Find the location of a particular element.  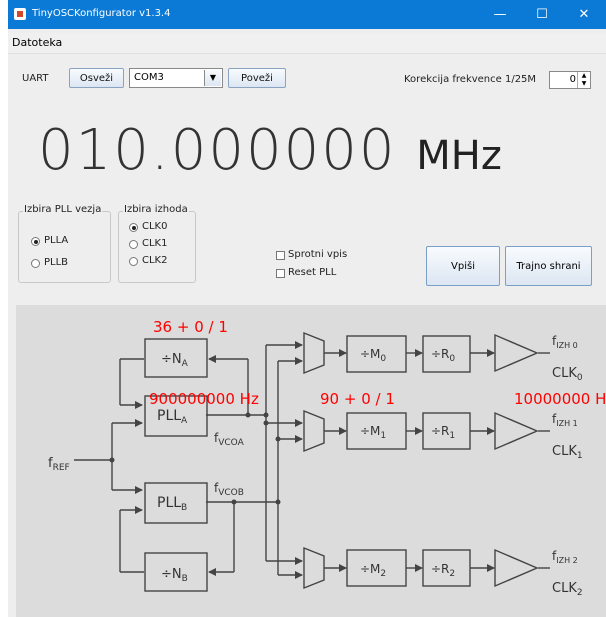

reset-pll-label: Reset PLL is located at coordinates (312, 272).